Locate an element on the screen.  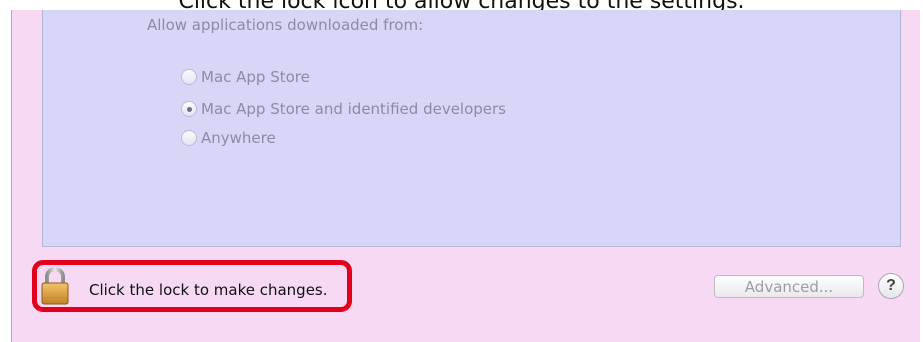
allow-apps-heading: Allow applications downloaded from: is located at coordinates (285, 25).